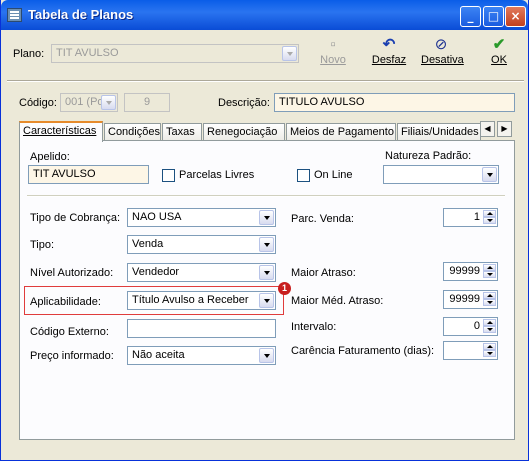 The height and width of the screenshot is (461, 529). I want to click on app-icon, so click(14, 15).